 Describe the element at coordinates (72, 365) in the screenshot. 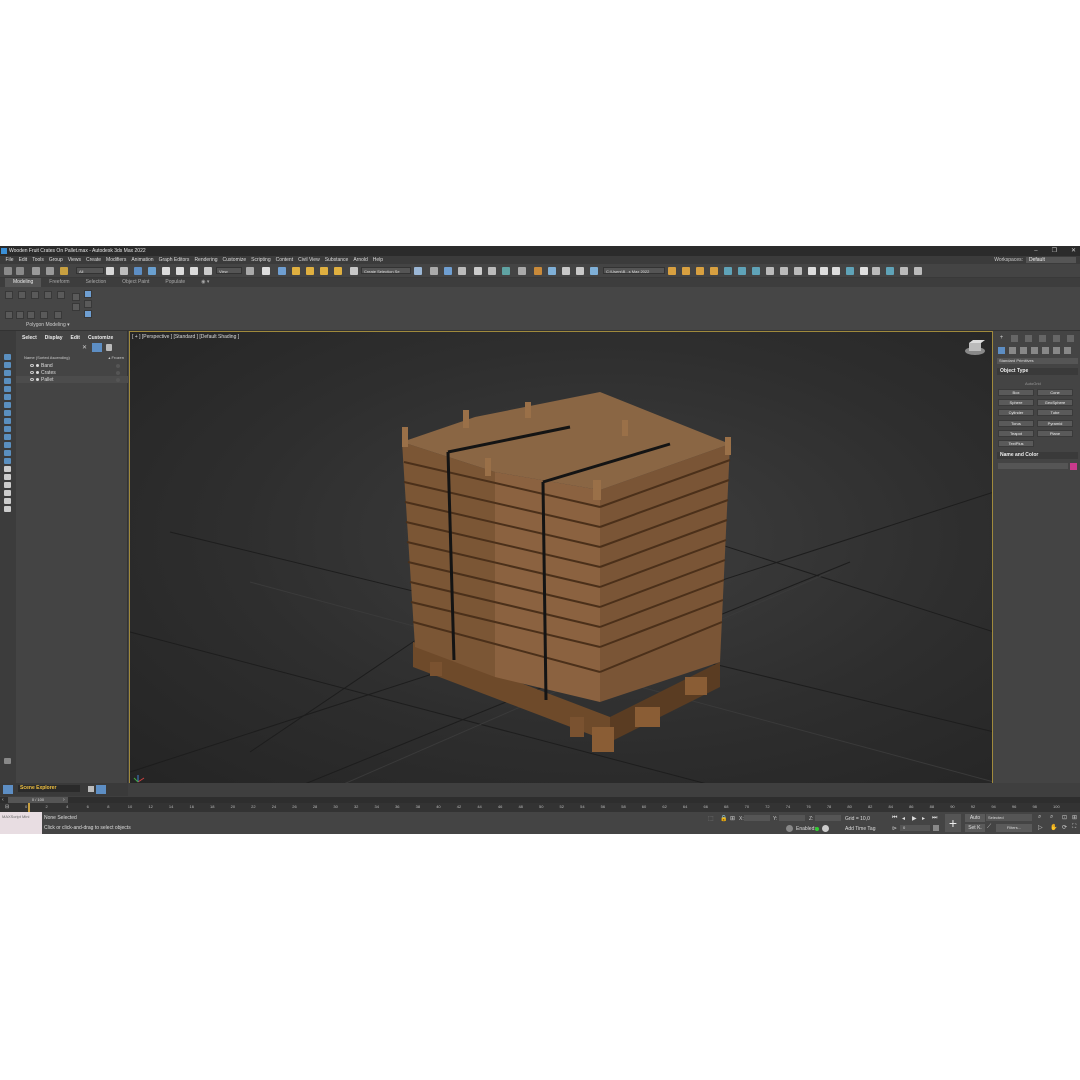

I see `list-item: Band` at that location.